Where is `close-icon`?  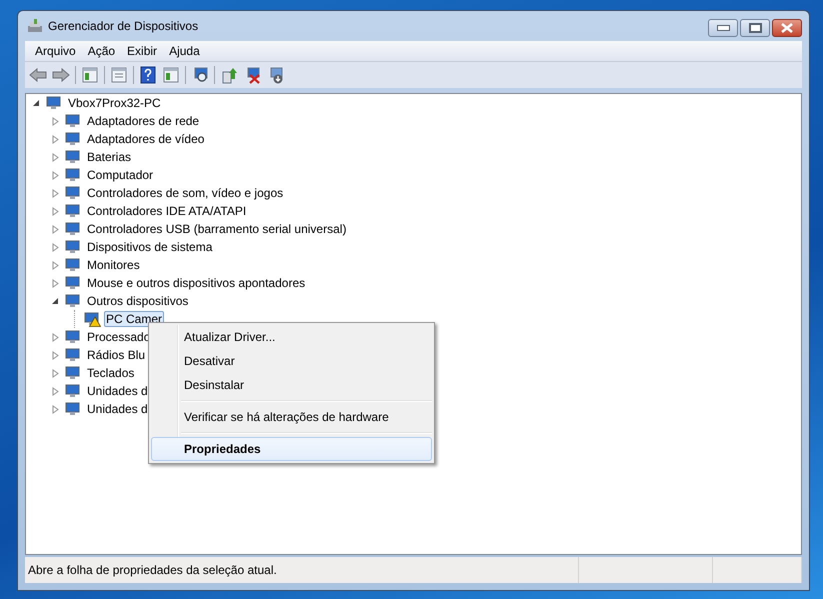
close-icon is located at coordinates (787, 28).